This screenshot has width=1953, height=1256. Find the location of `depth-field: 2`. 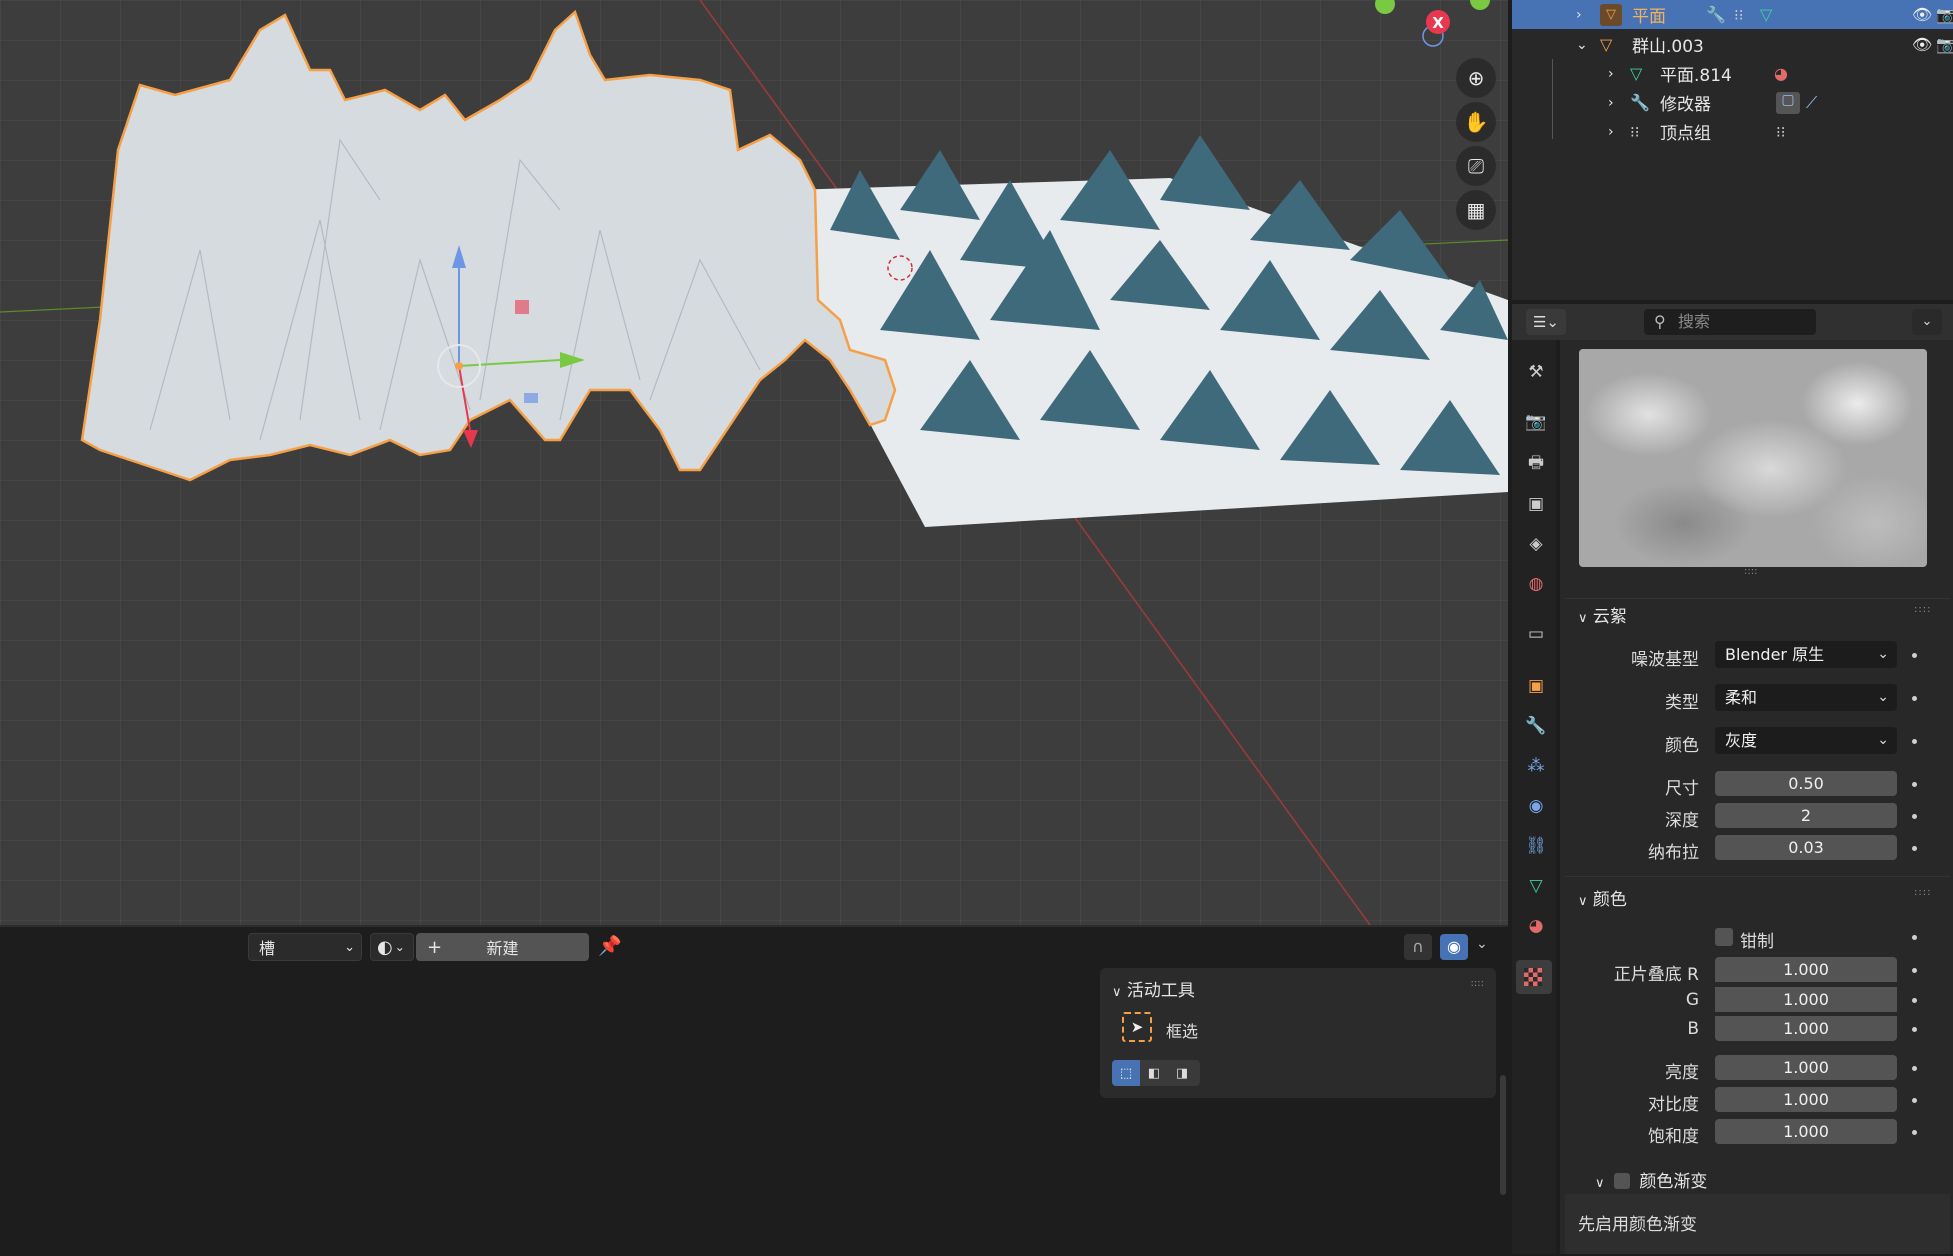

depth-field: 2 is located at coordinates (1806, 815).